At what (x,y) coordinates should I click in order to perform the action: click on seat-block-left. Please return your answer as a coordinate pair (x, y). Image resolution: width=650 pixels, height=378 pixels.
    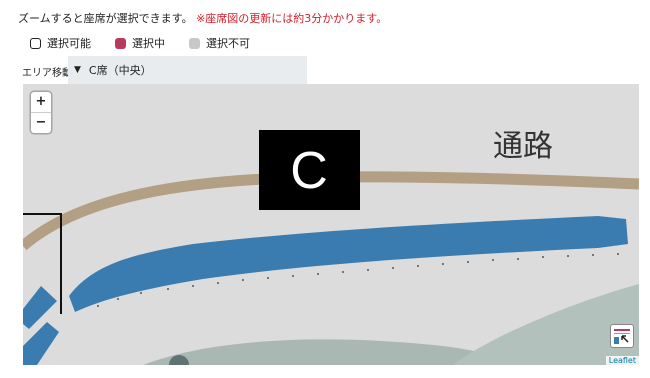
    Looking at the image, I should click on (40, 307).